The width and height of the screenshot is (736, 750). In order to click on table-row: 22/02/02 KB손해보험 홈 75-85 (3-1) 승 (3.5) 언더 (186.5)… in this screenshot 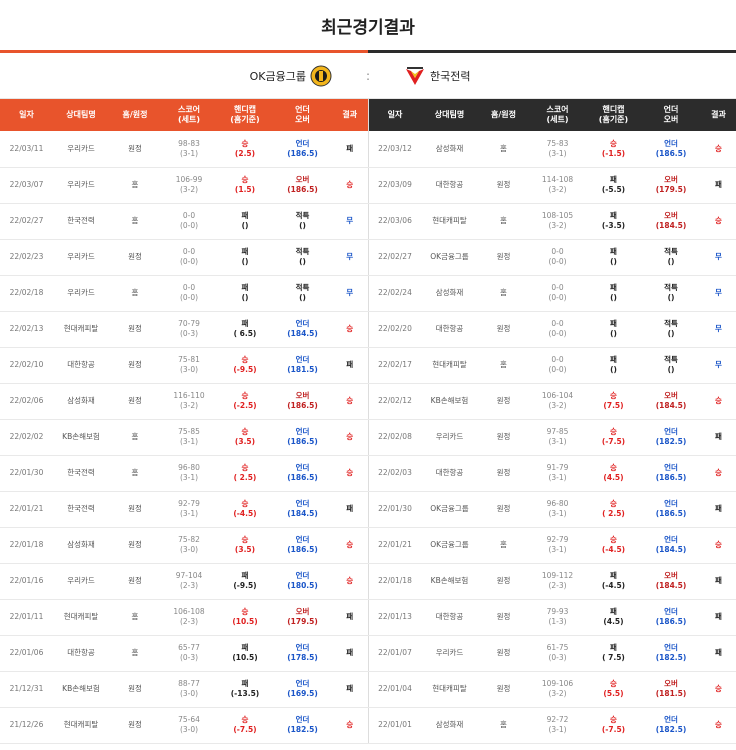, I will do `click(184, 437)`.